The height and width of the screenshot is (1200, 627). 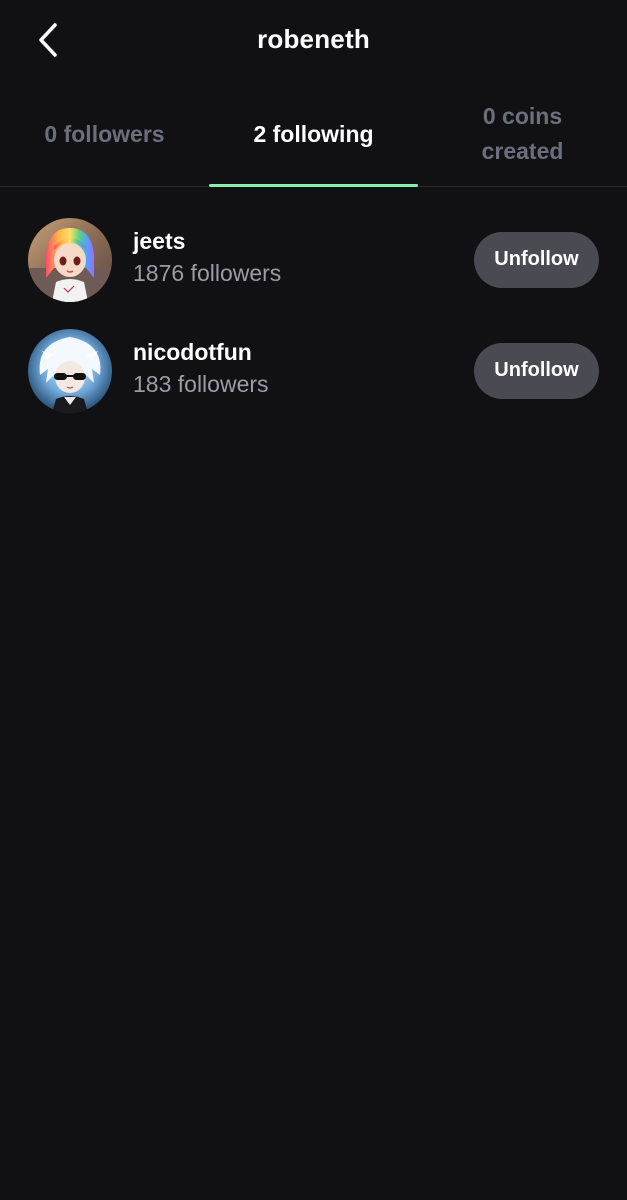 I want to click on list-item: jeets 1876 followers Unfollow, so click(x=313, y=259).